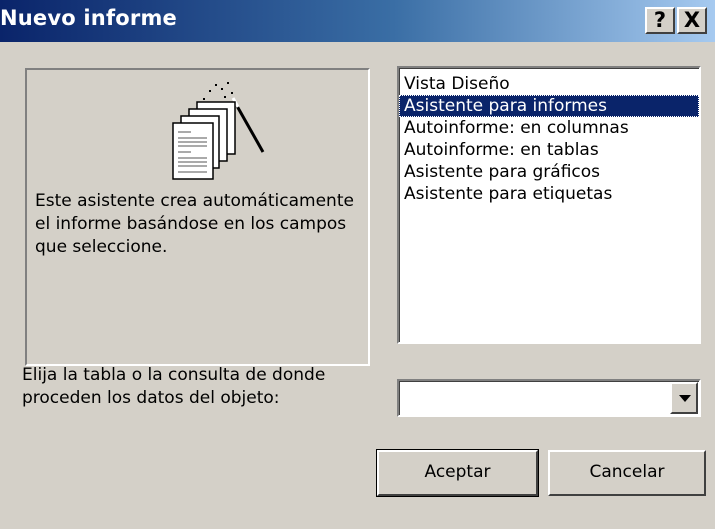 This screenshot has width=715, height=529. What do you see at coordinates (549, 172) in the screenshot?
I see `list-item-asistente-graficos: Asistente para gráficos` at bounding box center [549, 172].